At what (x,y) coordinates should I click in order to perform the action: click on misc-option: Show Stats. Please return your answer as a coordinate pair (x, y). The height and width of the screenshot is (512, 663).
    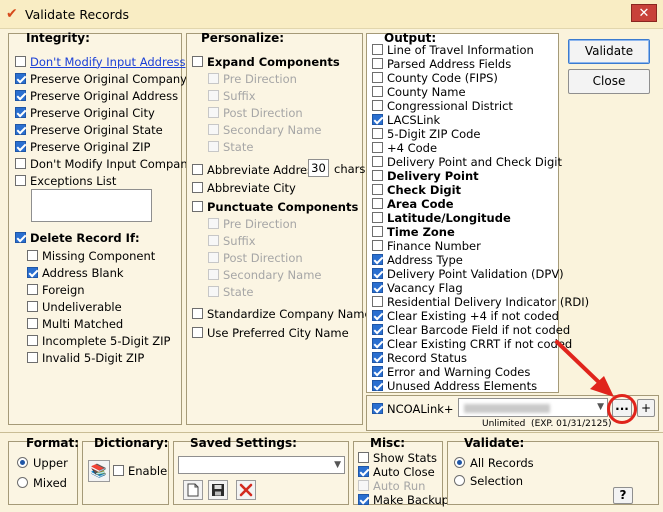
    Looking at the image, I should click on (397, 457).